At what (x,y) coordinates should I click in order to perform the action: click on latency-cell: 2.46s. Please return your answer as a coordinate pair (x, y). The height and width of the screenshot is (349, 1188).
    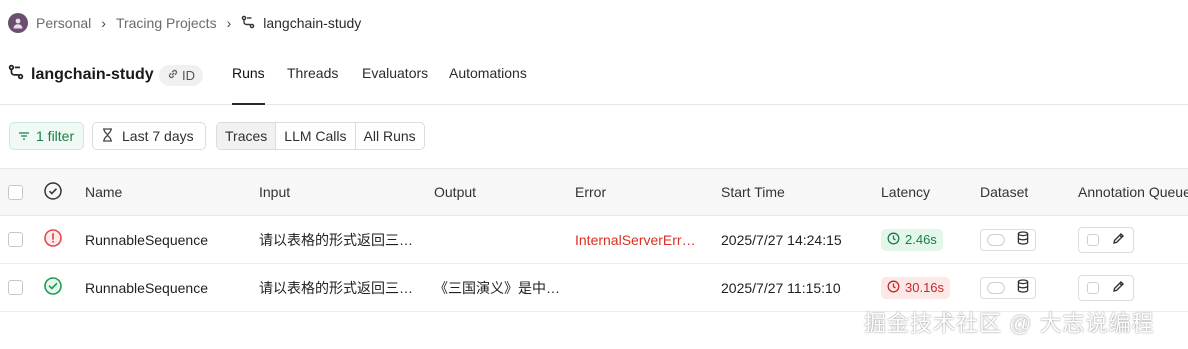
    Looking at the image, I should click on (912, 239).